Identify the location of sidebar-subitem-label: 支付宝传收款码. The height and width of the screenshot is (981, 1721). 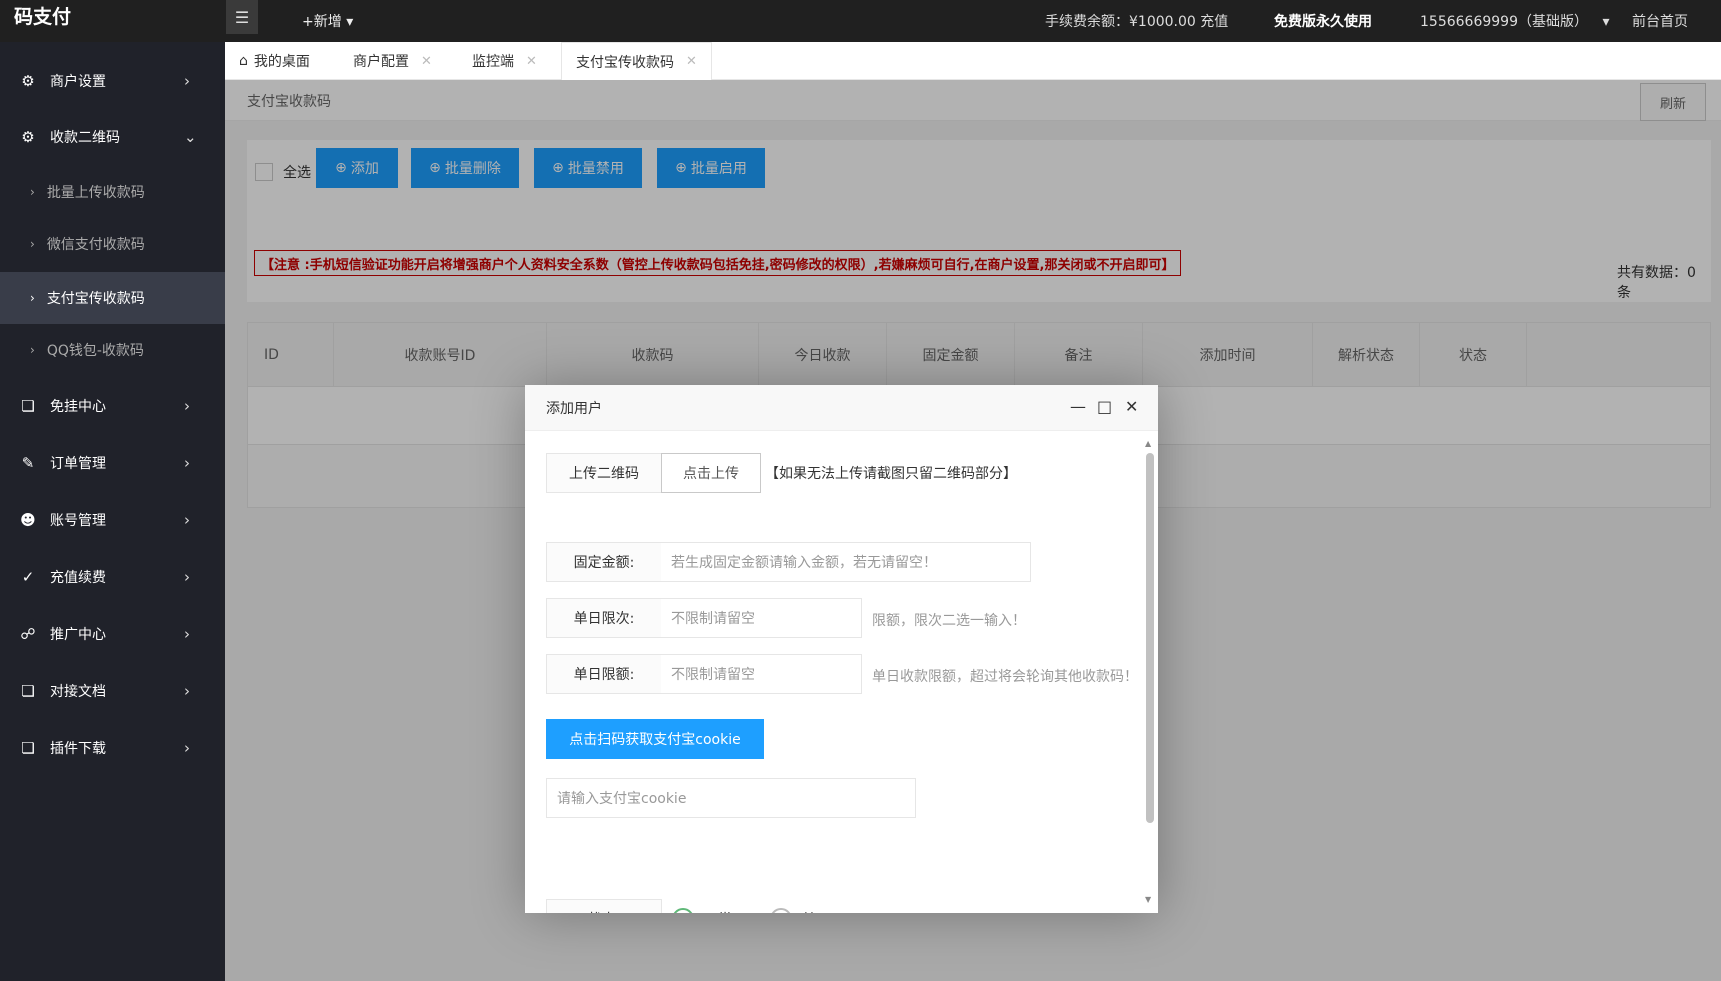
(95, 299).